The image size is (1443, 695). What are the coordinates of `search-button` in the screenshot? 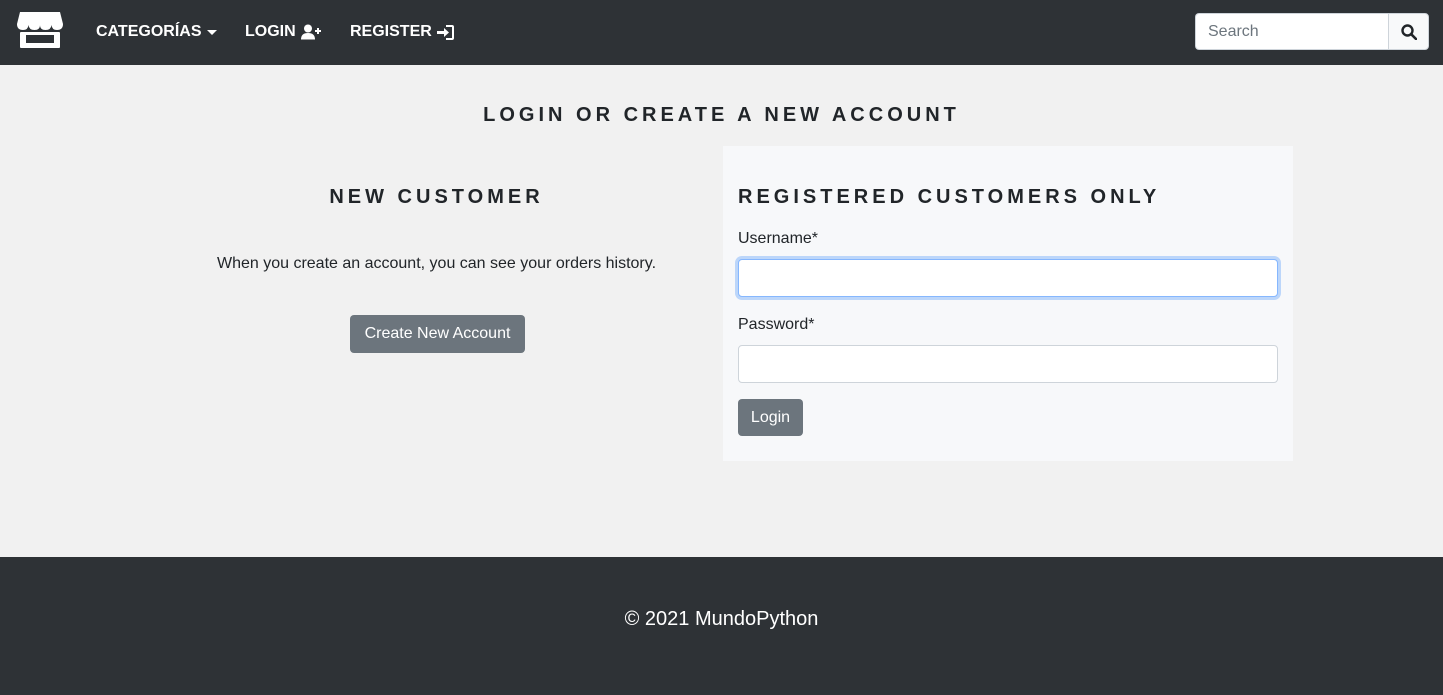 It's located at (1408, 31).